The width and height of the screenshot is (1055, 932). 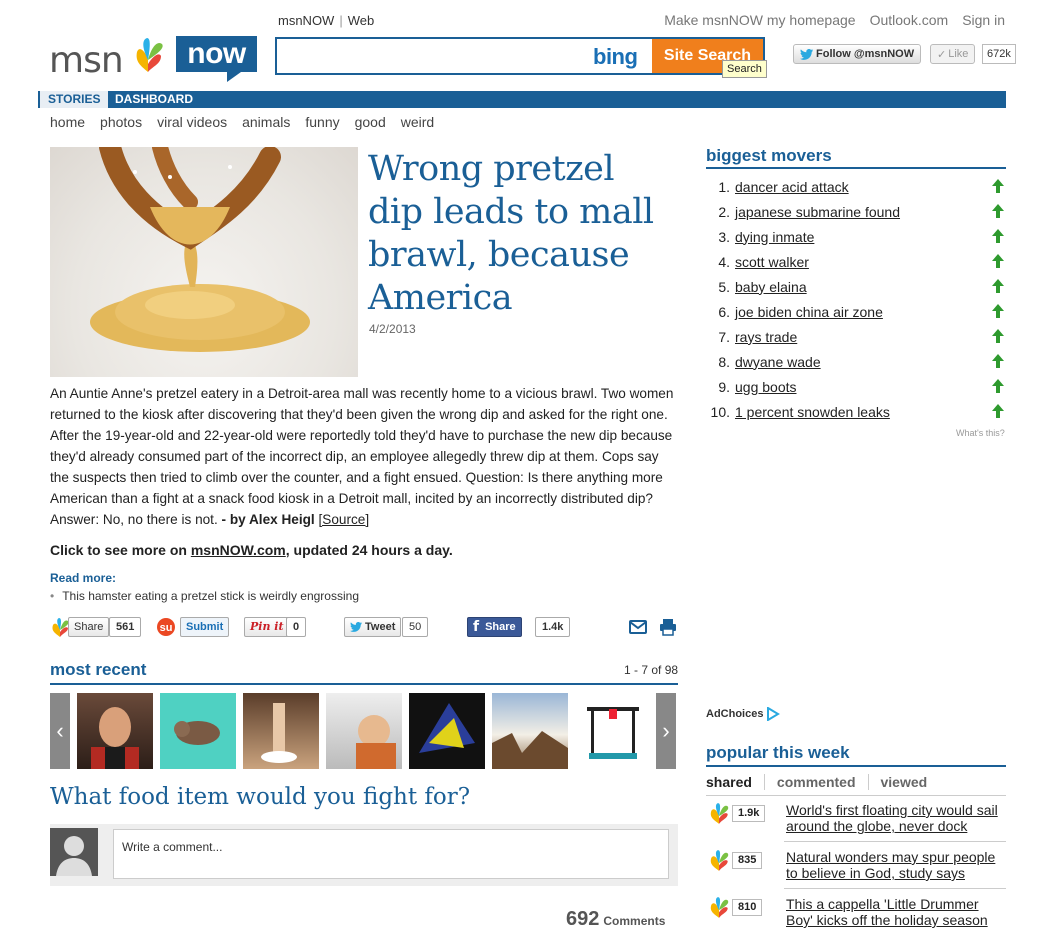 What do you see at coordinates (766, 387) in the screenshot?
I see `biggest-movers-link: ugg boots` at bounding box center [766, 387].